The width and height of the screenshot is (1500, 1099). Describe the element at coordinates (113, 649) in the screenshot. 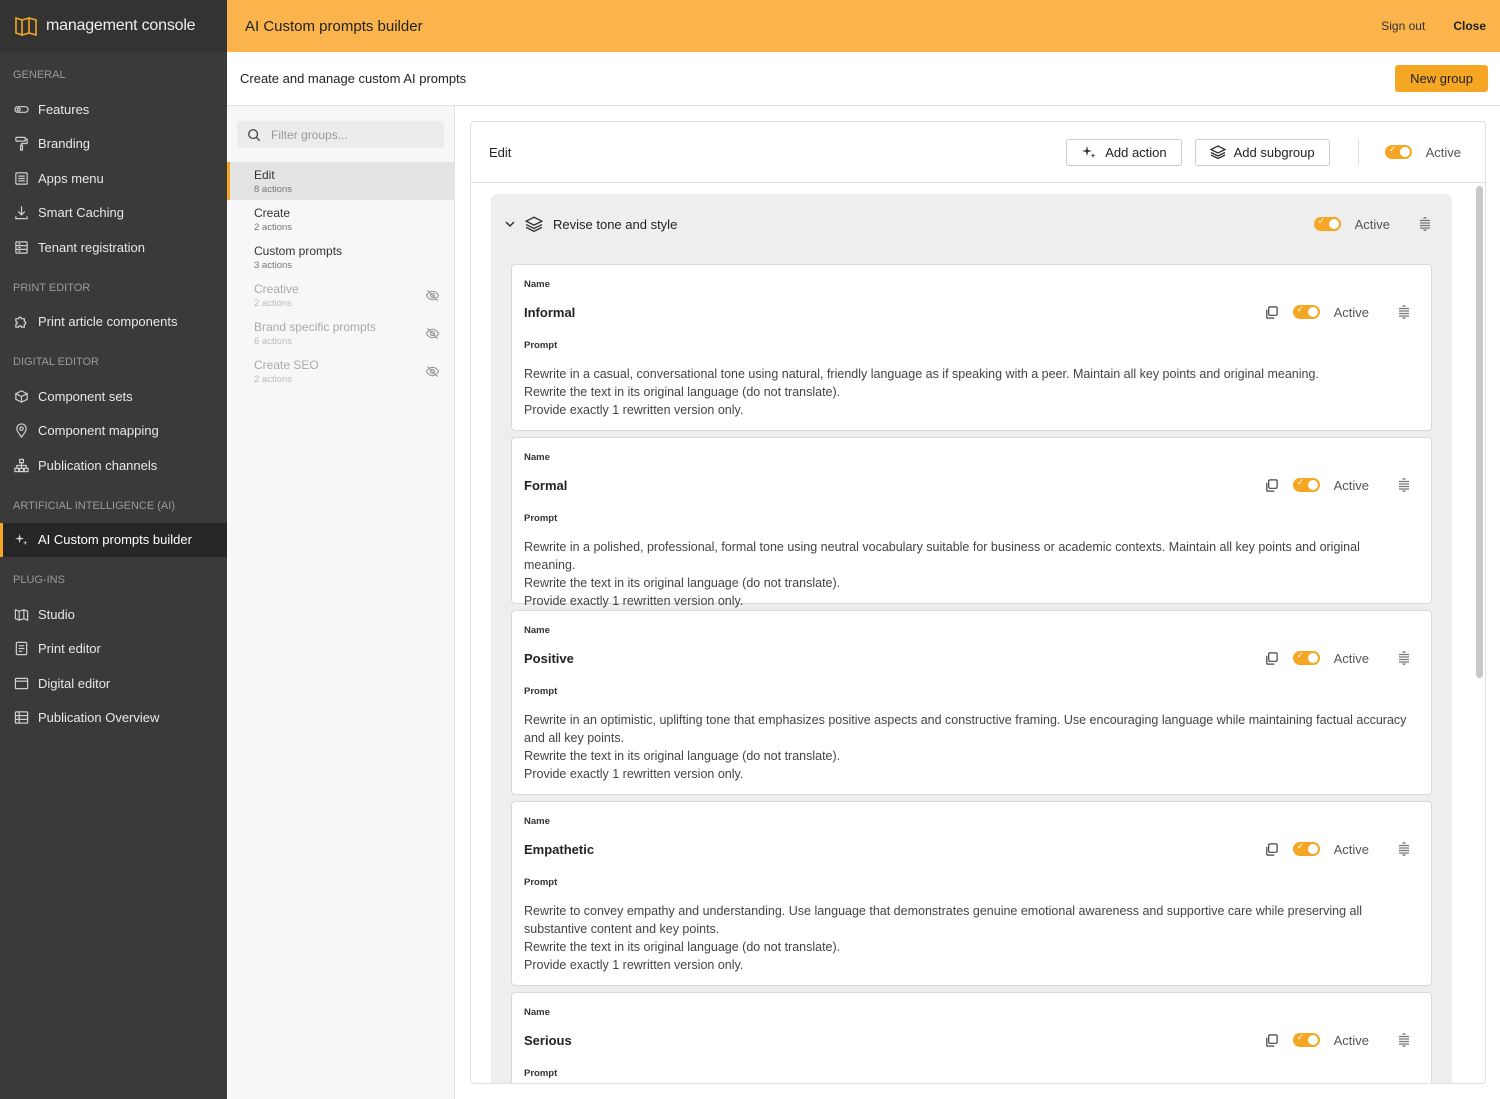

I see `sidebar-item-print-editor: Print editor` at that location.